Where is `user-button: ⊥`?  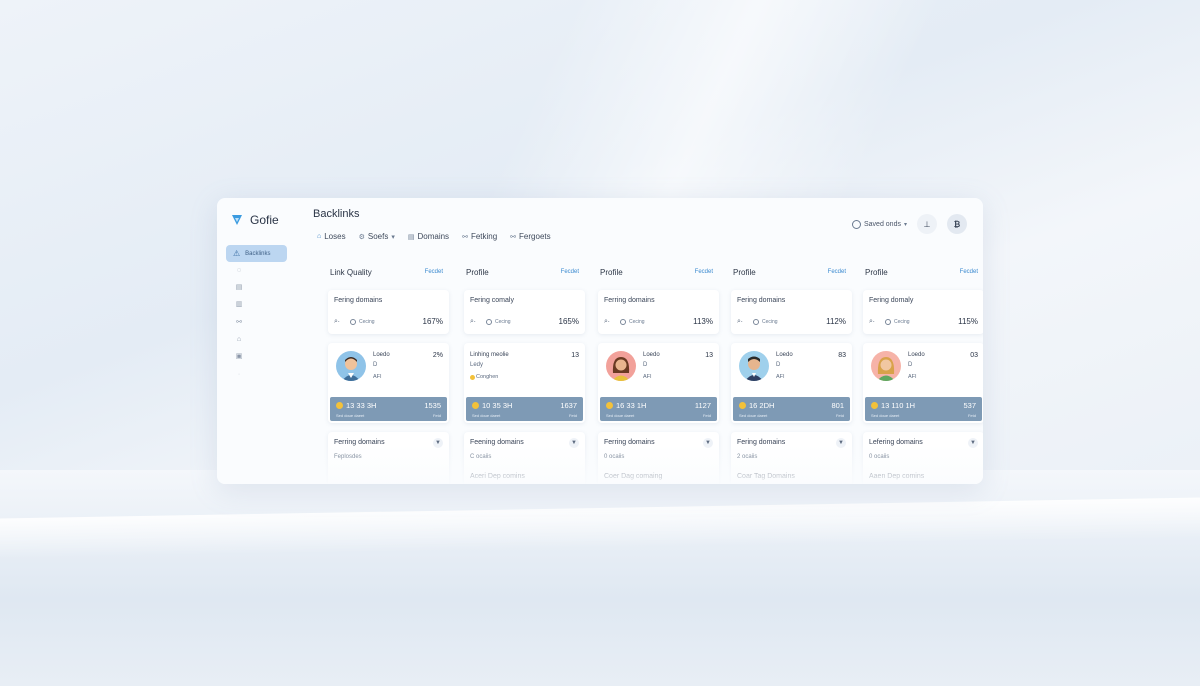
user-button: ⊥ is located at coordinates (927, 224).